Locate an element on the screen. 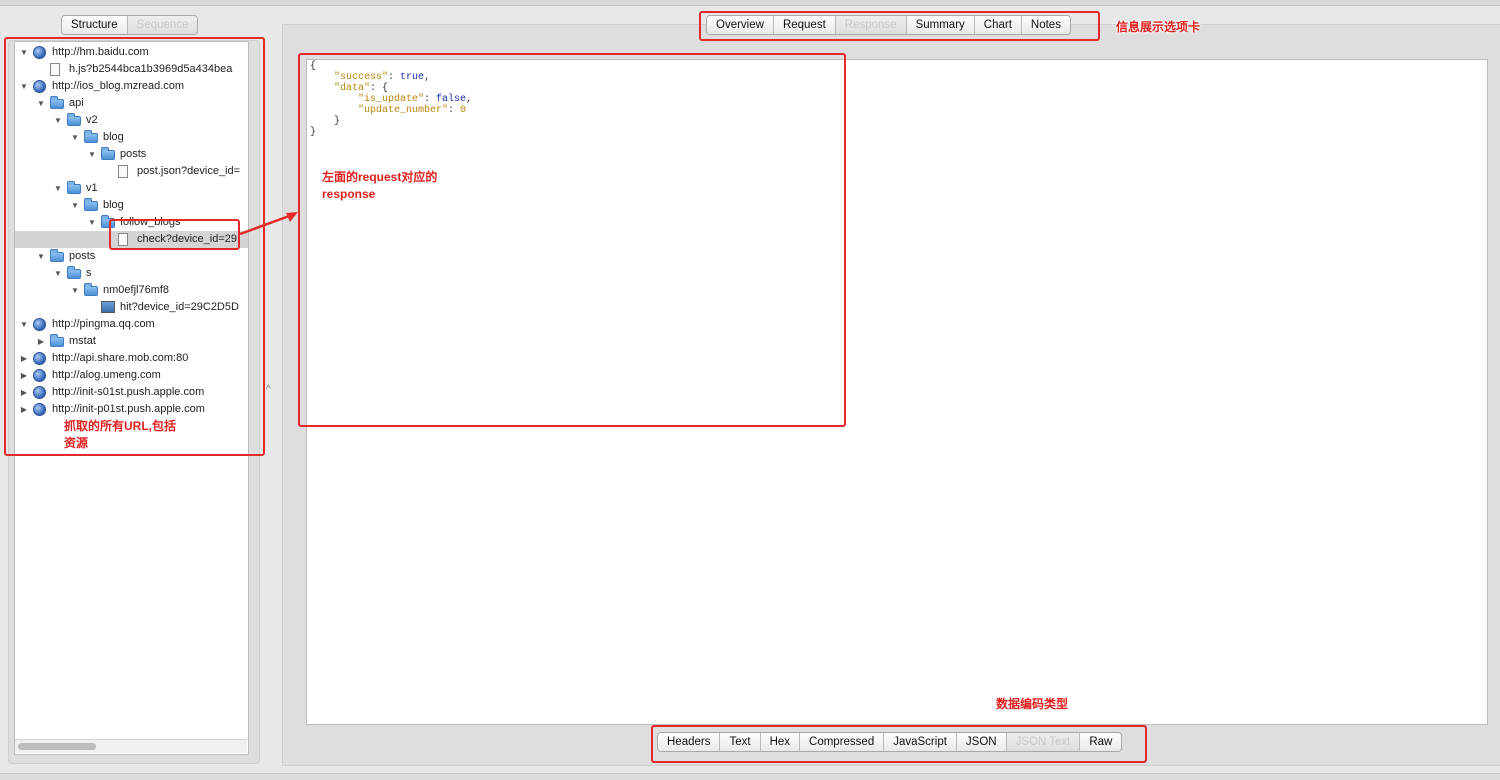 The height and width of the screenshot is (780, 1500). annotation-info-tabs: 信息展示选项卡 is located at coordinates (1158, 27).